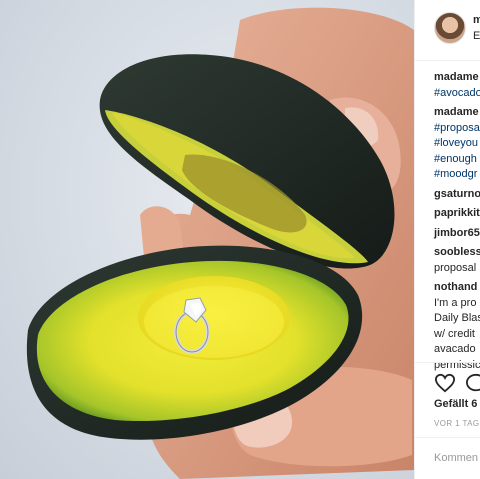 The height and width of the screenshot is (479, 480). I want to click on header-username: m, so click(476, 20).